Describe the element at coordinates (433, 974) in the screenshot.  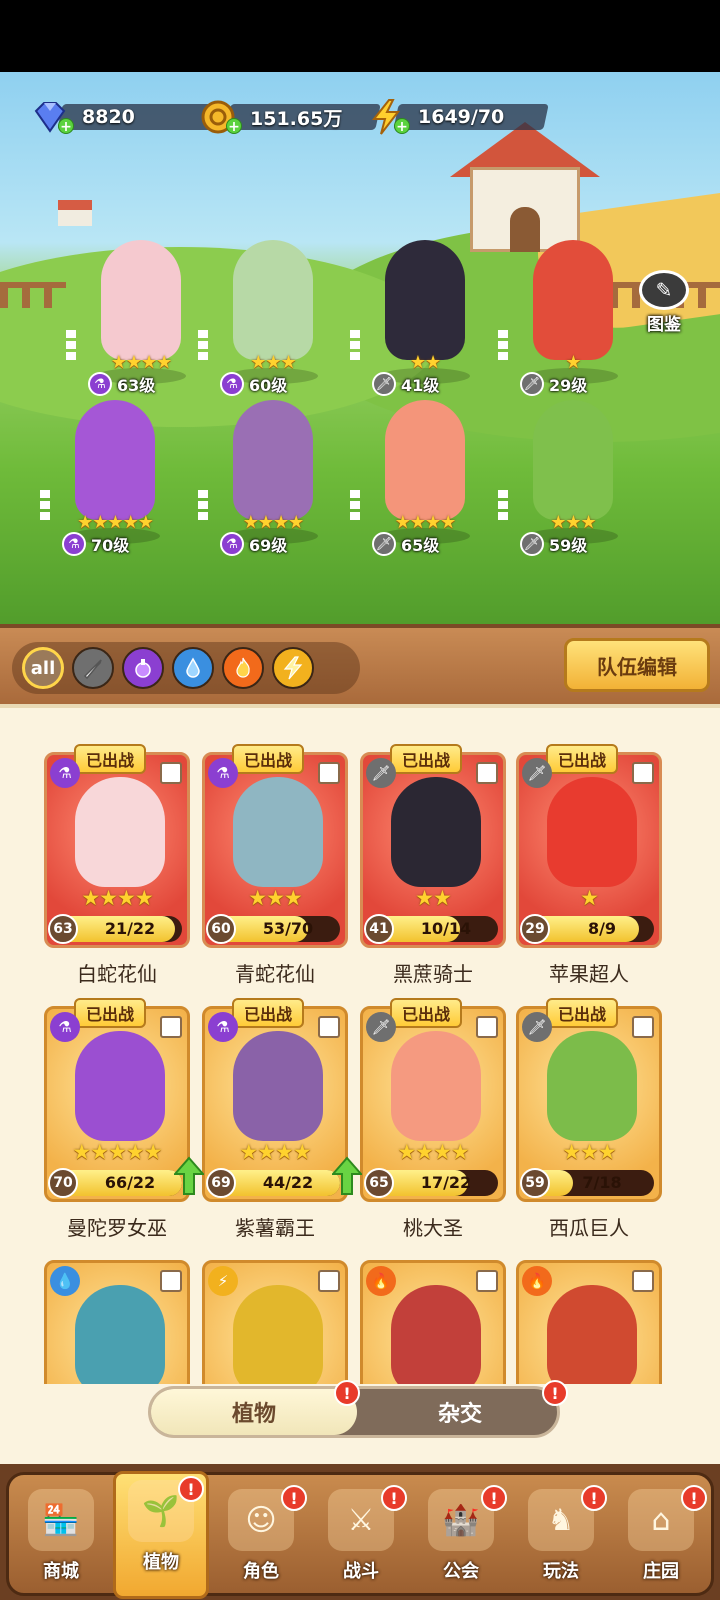
I see `plant-name: 黑蔗骑士` at that location.